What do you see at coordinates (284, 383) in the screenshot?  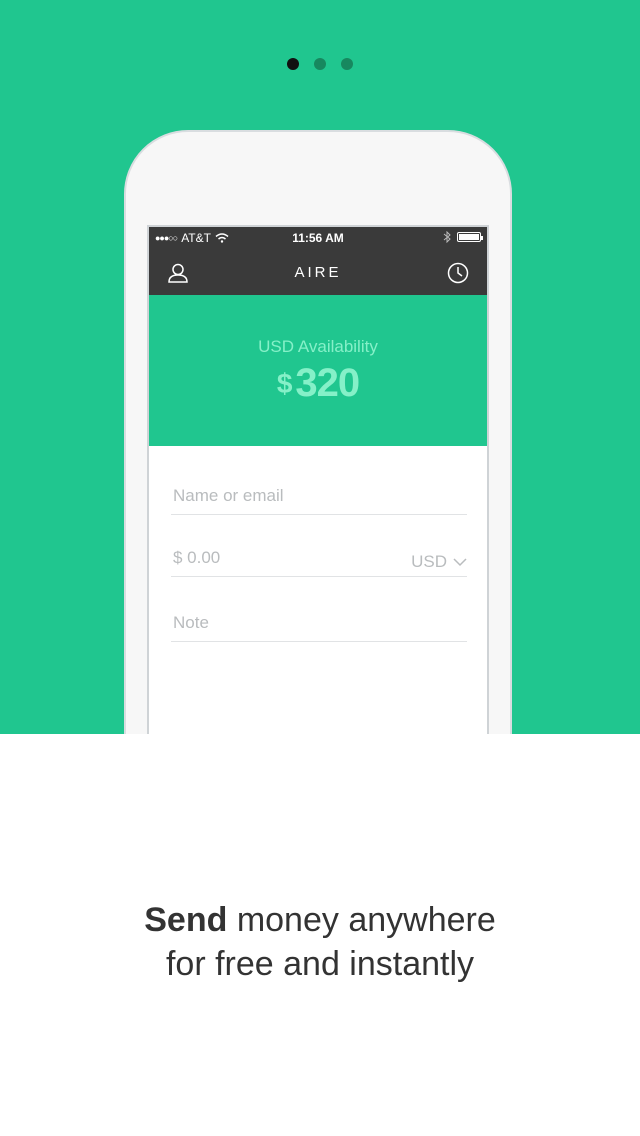 I see `currency-symbol: $` at bounding box center [284, 383].